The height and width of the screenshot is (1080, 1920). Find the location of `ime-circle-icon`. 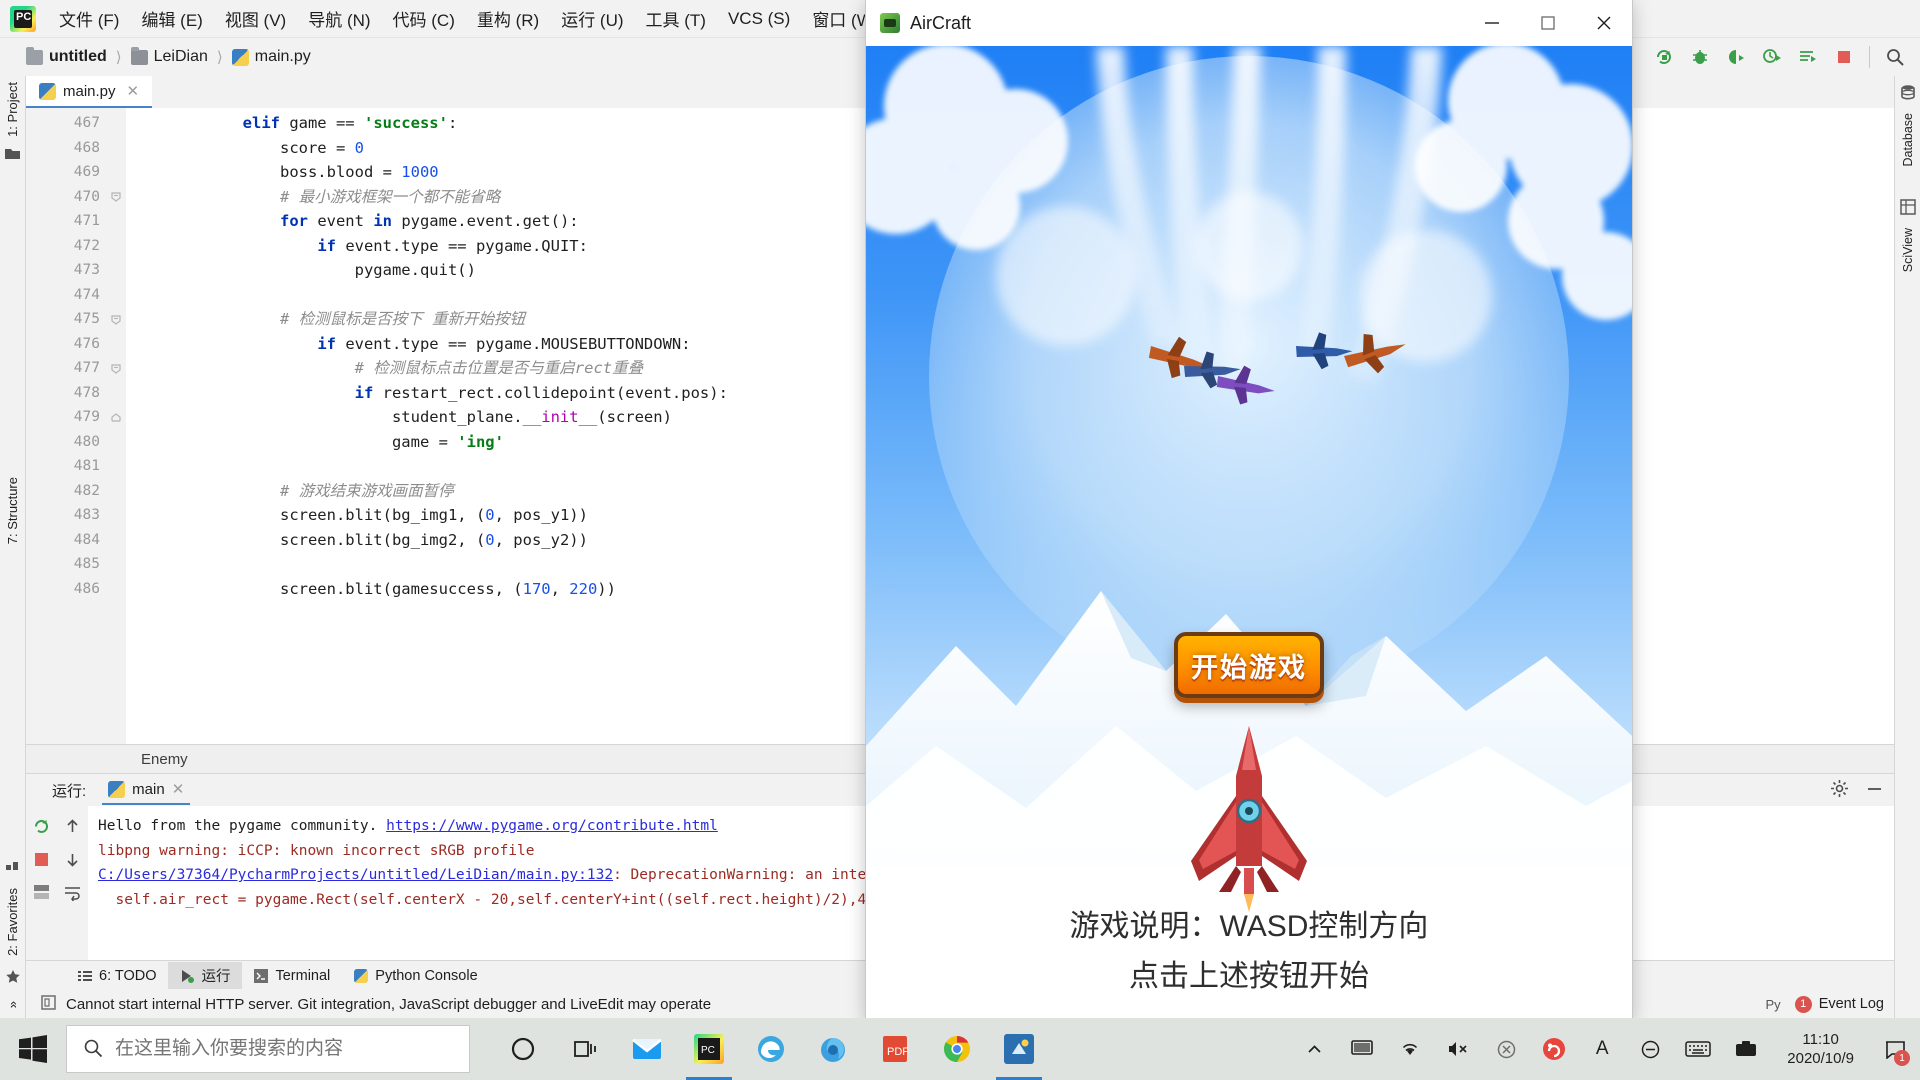

ime-circle-icon is located at coordinates (1650, 1049).